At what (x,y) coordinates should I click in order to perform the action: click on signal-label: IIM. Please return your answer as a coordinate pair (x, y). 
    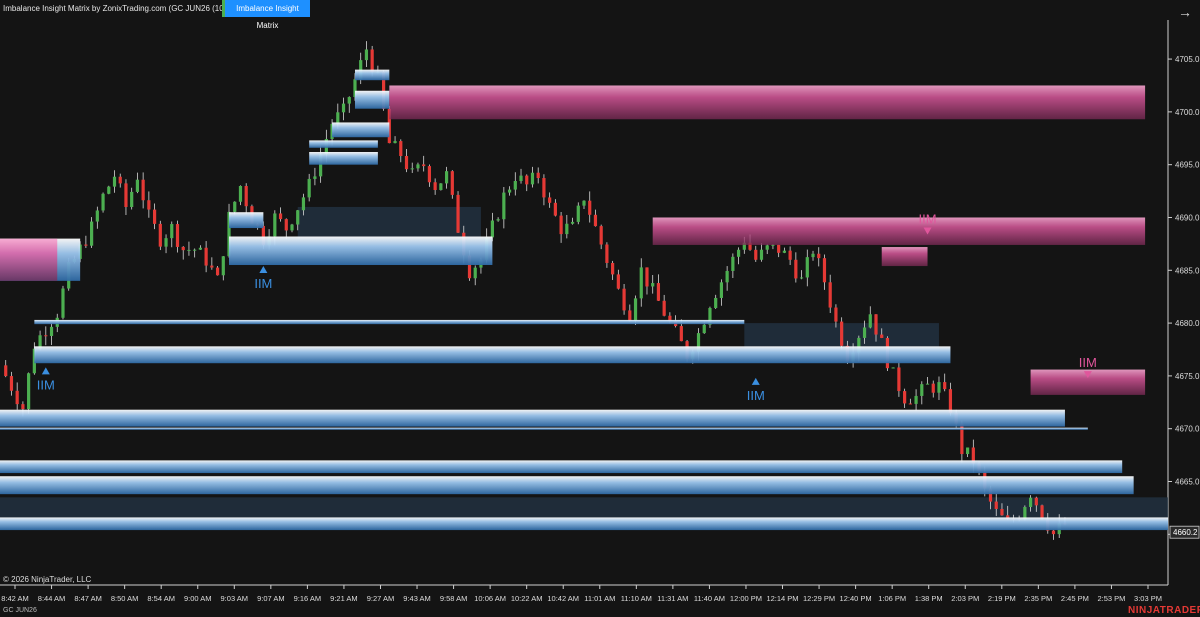
    Looking at the image, I should click on (1088, 362).